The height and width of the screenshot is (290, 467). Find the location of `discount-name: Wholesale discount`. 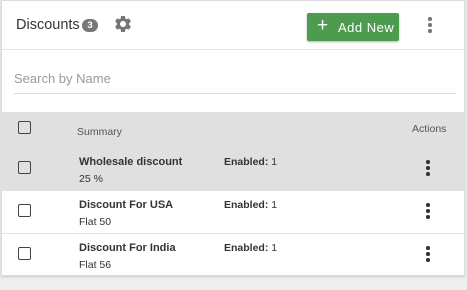

discount-name: Wholesale discount is located at coordinates (131, 162).